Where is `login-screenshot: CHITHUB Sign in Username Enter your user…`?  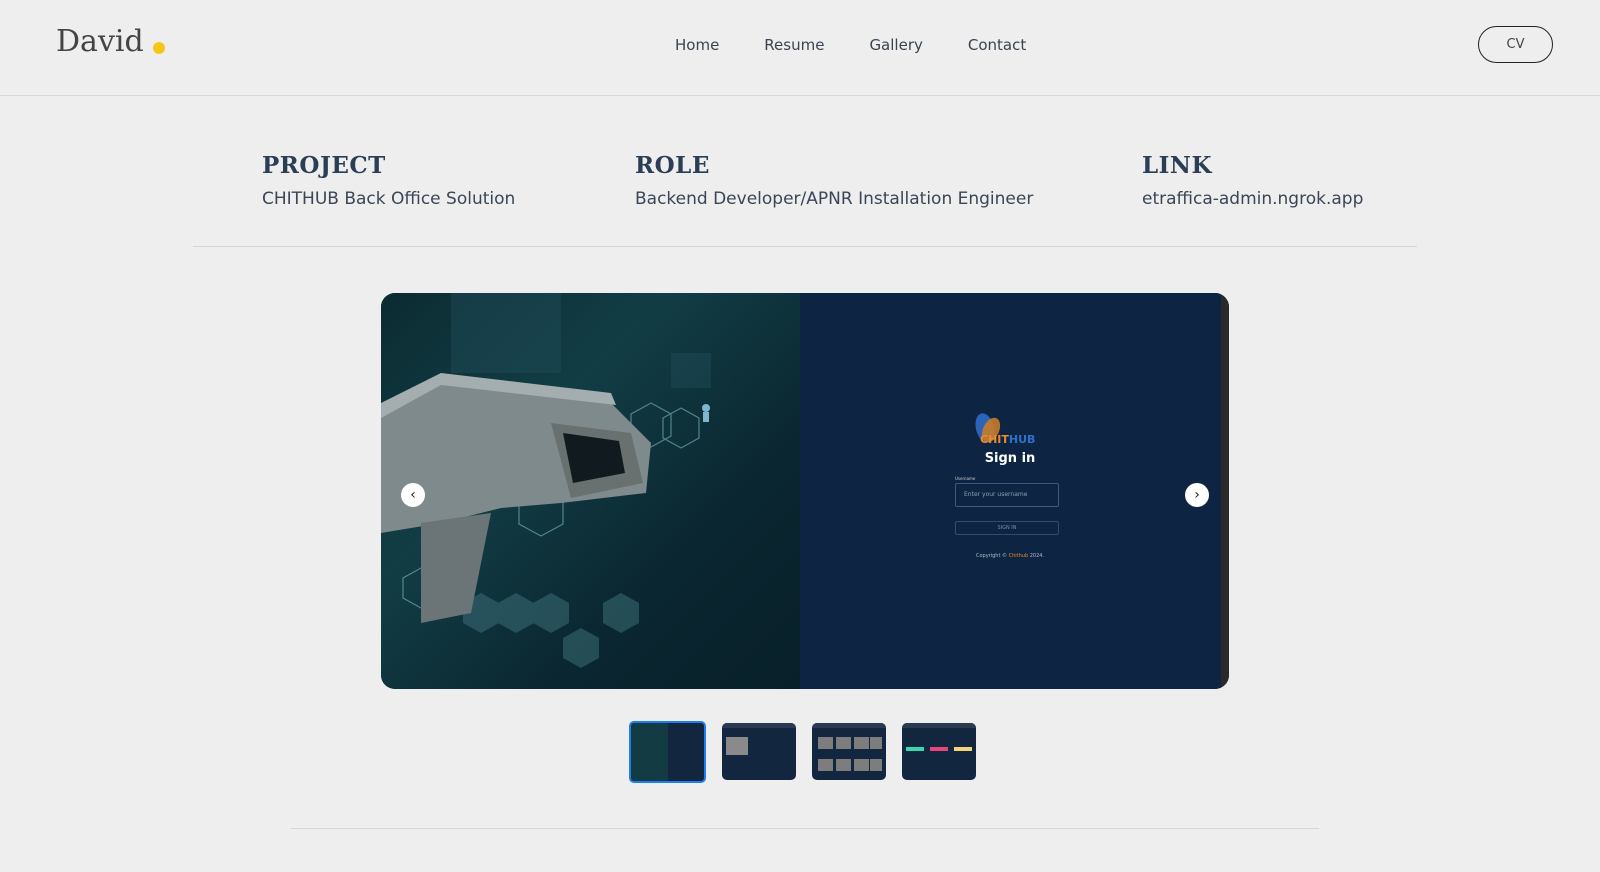 login-screenshot: CHITHUB Sign in Username Enter your user… is located at coordinates (1010, 491).